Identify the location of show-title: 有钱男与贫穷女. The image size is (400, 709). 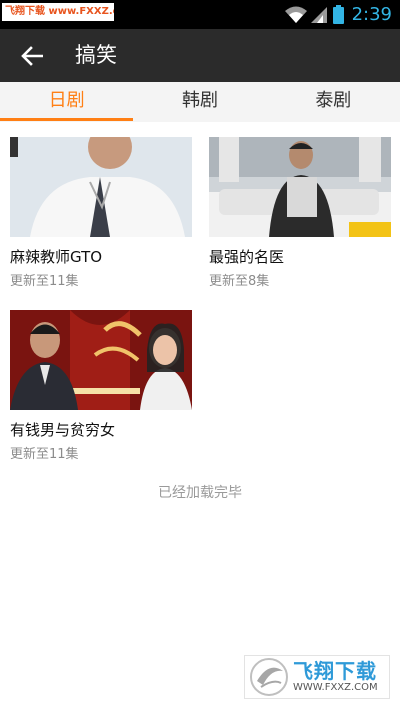
(63, 430).